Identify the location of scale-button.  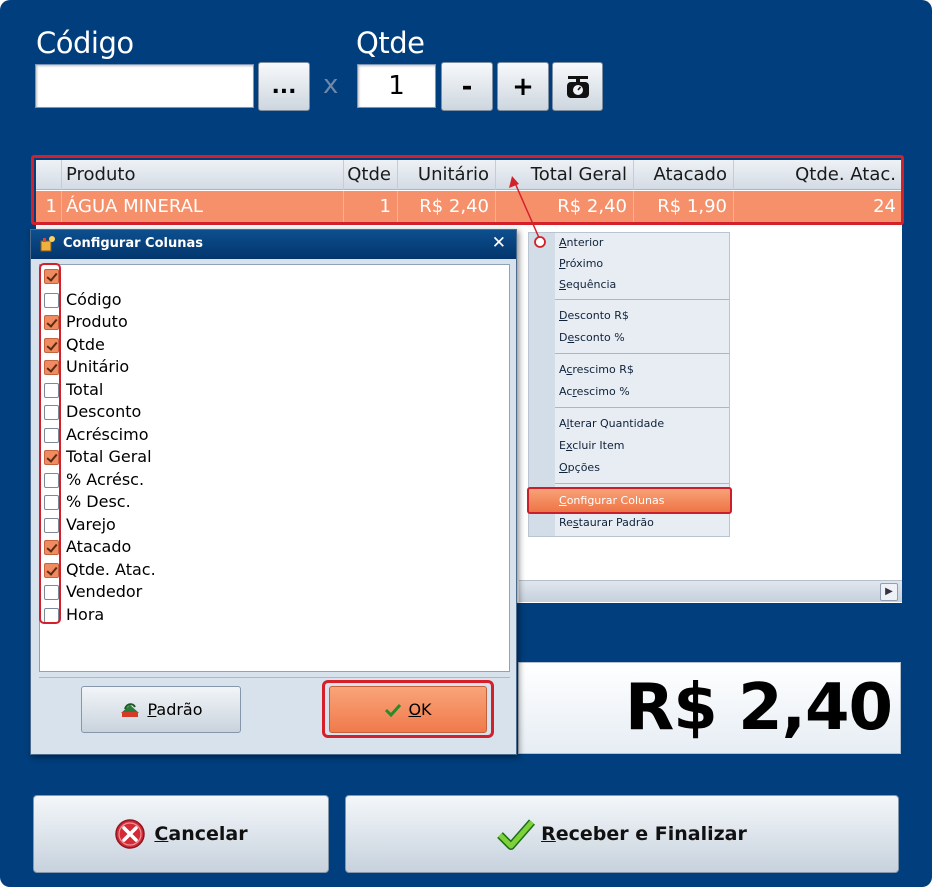
(577, 86).